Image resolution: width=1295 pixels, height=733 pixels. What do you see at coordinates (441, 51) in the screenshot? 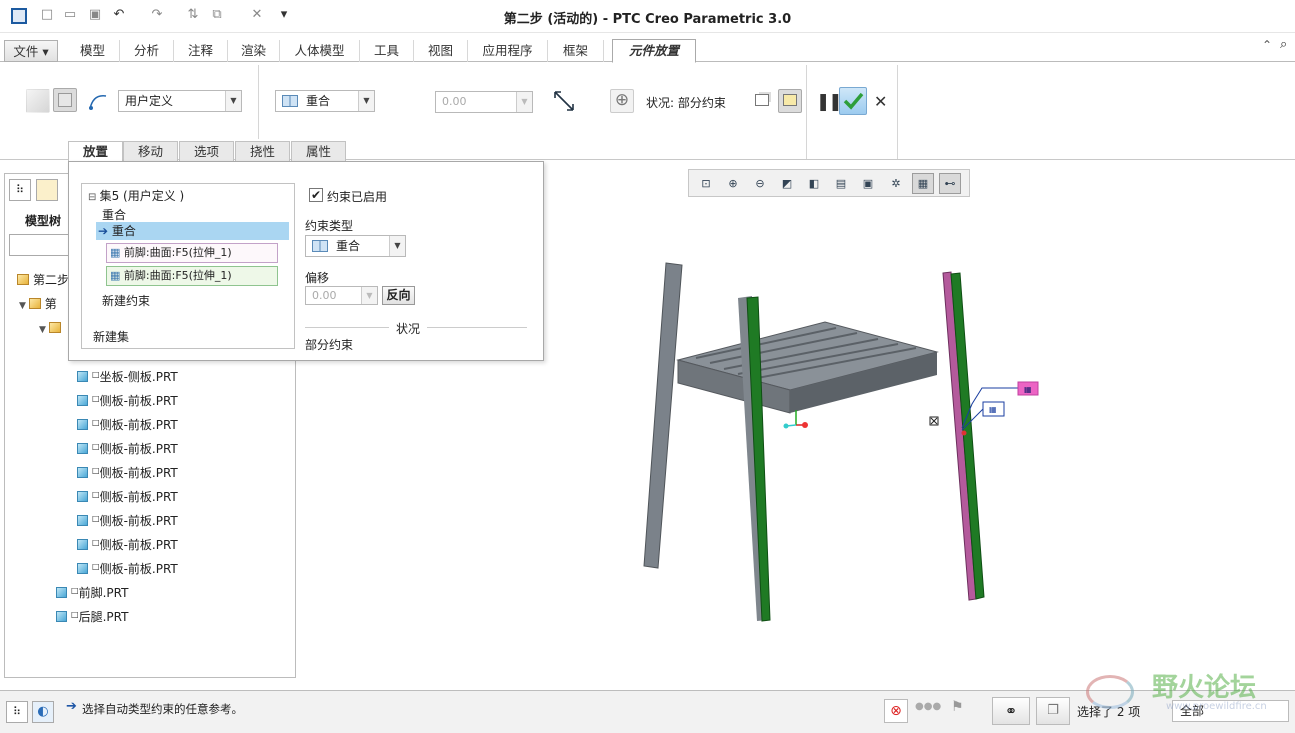
I see `tab-view: 视图` at bounding box center [441, 51].